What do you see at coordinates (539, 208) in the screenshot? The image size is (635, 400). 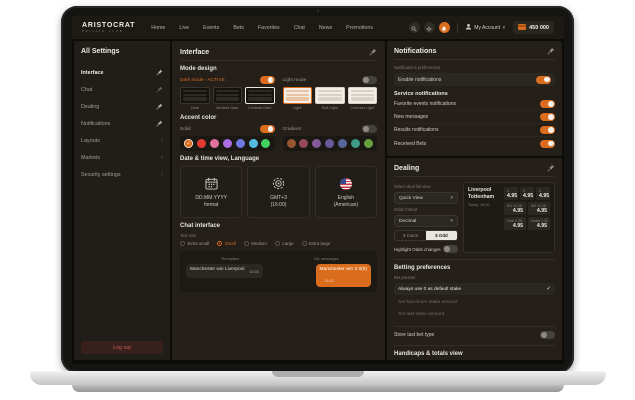 I see `odds-cell-w2: W2 +0.25 4.95` at bounding box center [539, 208].